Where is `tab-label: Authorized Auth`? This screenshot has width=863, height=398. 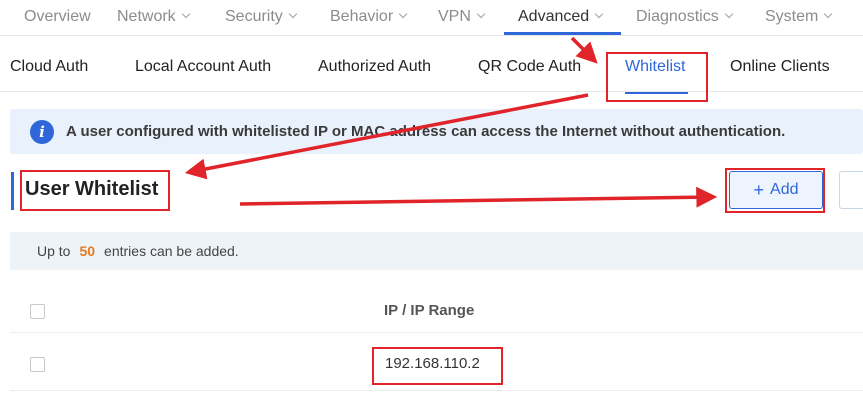
tab-label: Authorized Auth is located at coordinates (374, 66).